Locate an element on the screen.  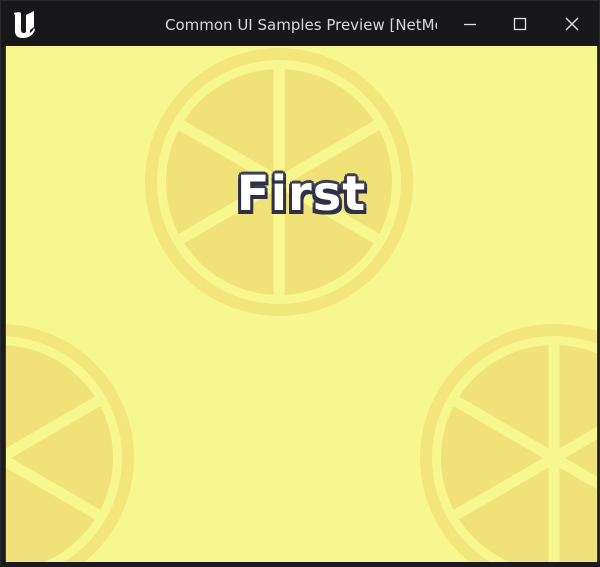
window-title: Common UI Samples Preview [NetMode is located at coordinates (301, 25).